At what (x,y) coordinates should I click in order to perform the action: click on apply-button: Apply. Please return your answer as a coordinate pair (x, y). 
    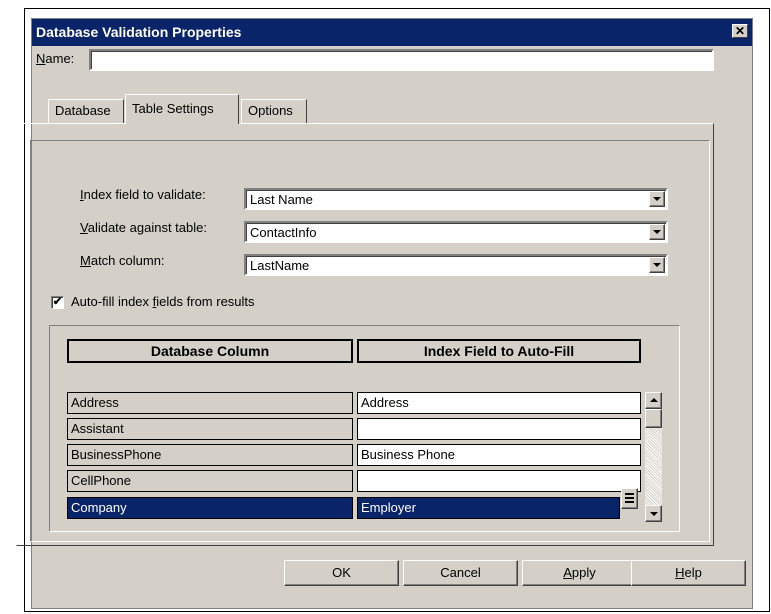
    Looking at the image, I should click on (579, 573).